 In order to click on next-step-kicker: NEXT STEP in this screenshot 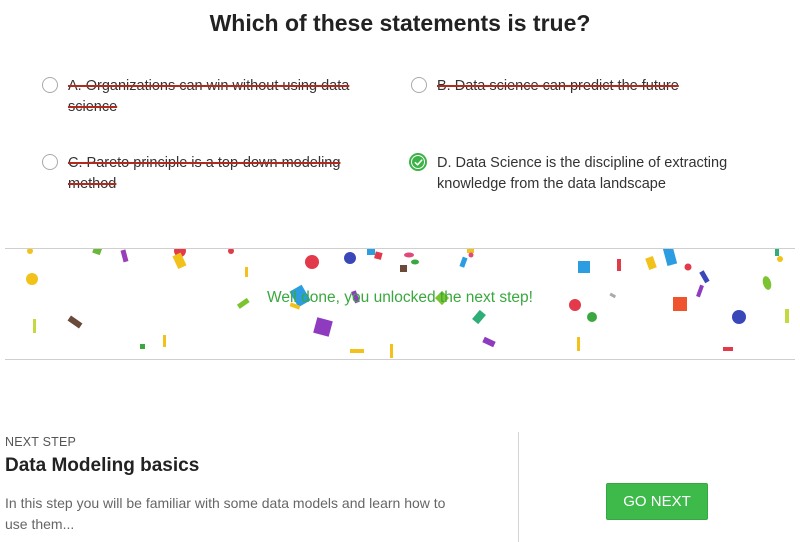, I will do `click(41, 442)`.